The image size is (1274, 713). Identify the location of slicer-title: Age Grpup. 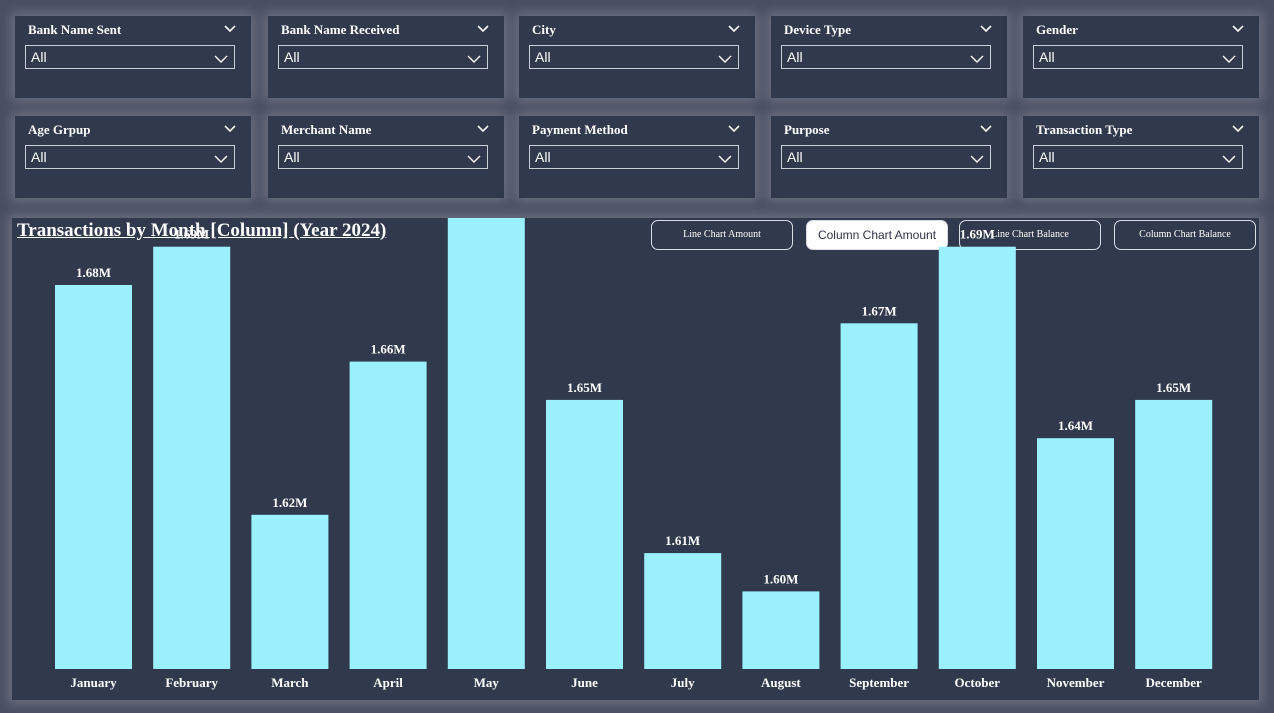
(59, 129).